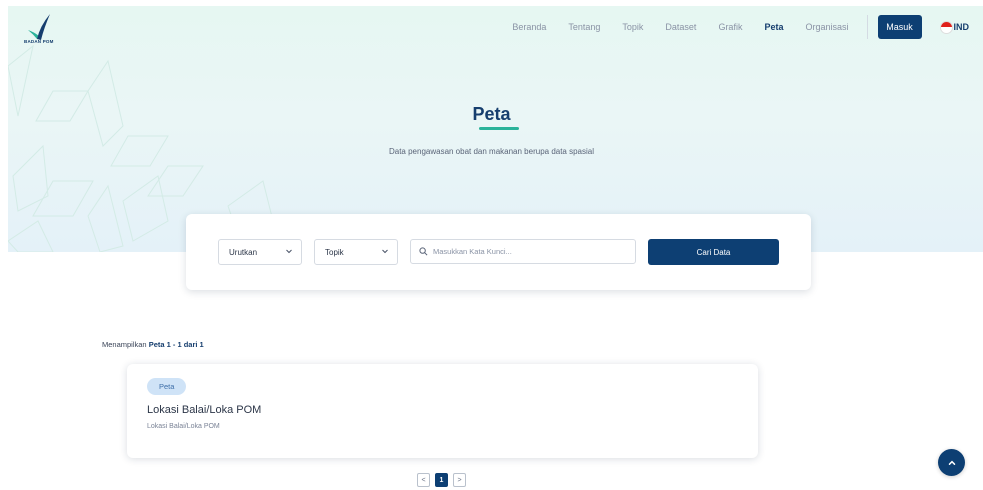 The image size is (983, 490). I want to click on chevron-up-icon, so click(951, 462).